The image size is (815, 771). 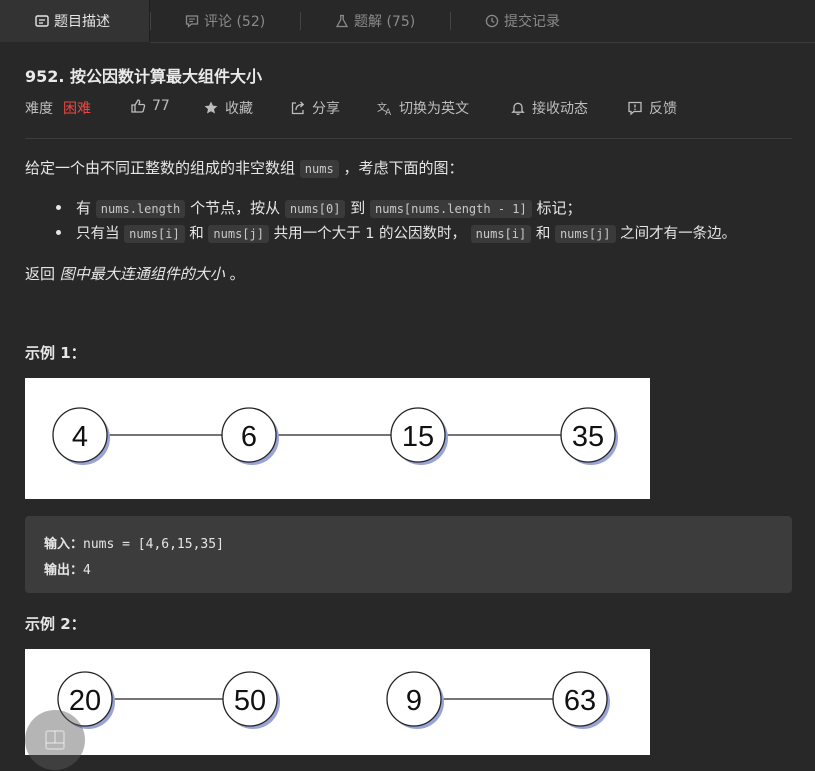 I want to click on svg-text: A, so click(x=388, y=112).